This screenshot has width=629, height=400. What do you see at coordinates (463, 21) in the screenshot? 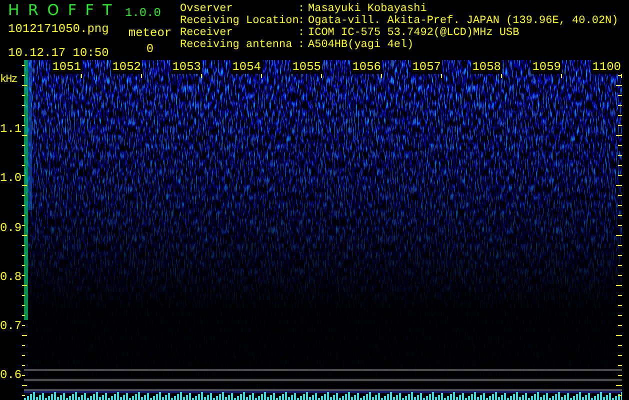
I see `info-value: Ogata-vill. Akita-Pref. JAPAN (139.96E, 40.02N)` at bounding box center [463, 21].